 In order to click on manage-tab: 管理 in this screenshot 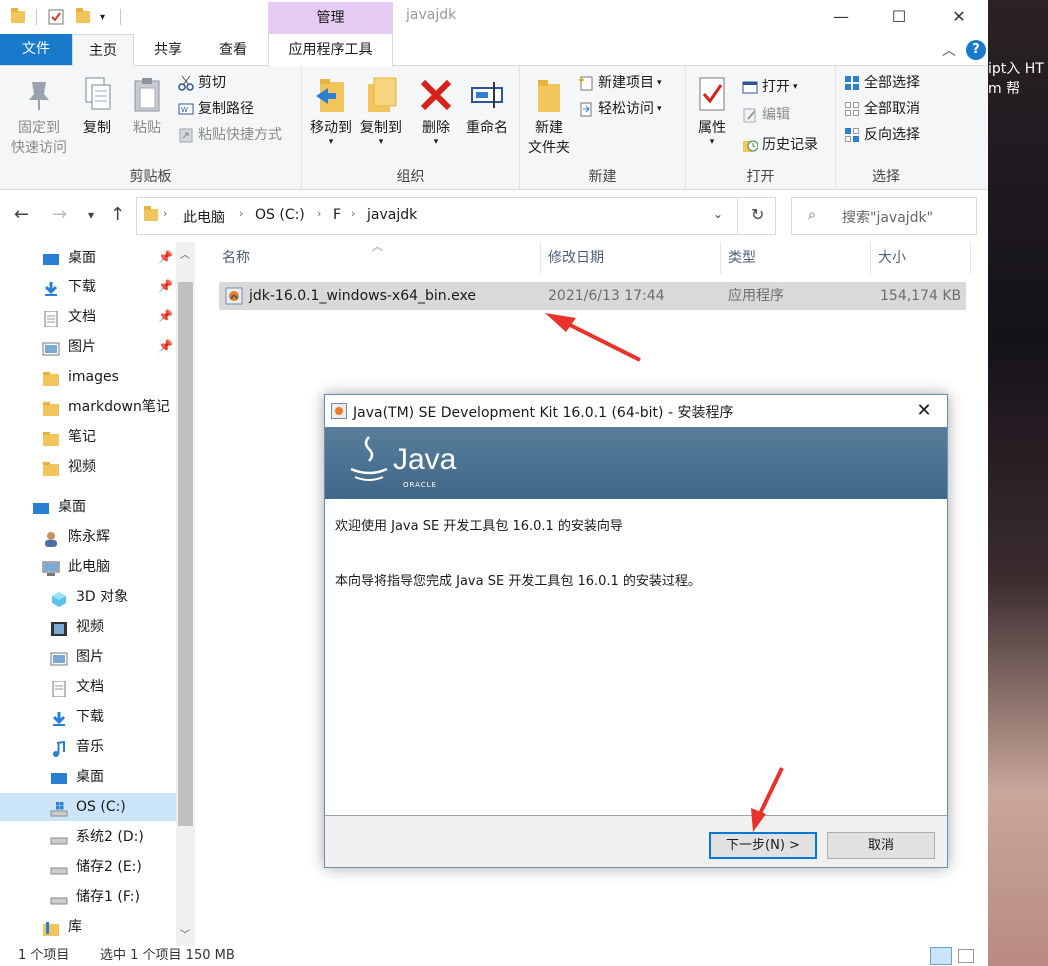, I will do `click(330, 18)`.